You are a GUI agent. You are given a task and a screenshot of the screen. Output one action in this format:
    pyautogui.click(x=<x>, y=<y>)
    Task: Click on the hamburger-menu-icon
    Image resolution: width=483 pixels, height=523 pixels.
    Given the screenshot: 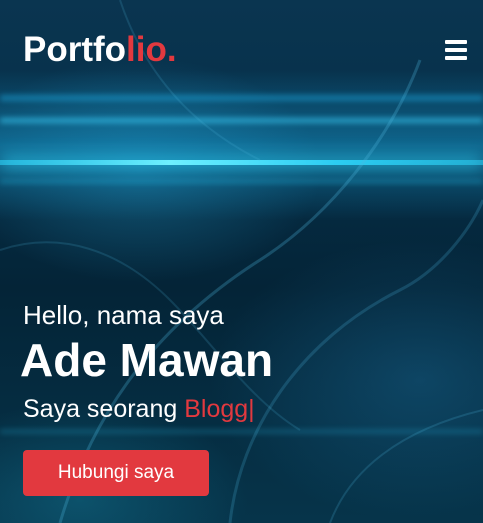 What is the action you would take?
    pyautogui.click(x=456, y=50)
    